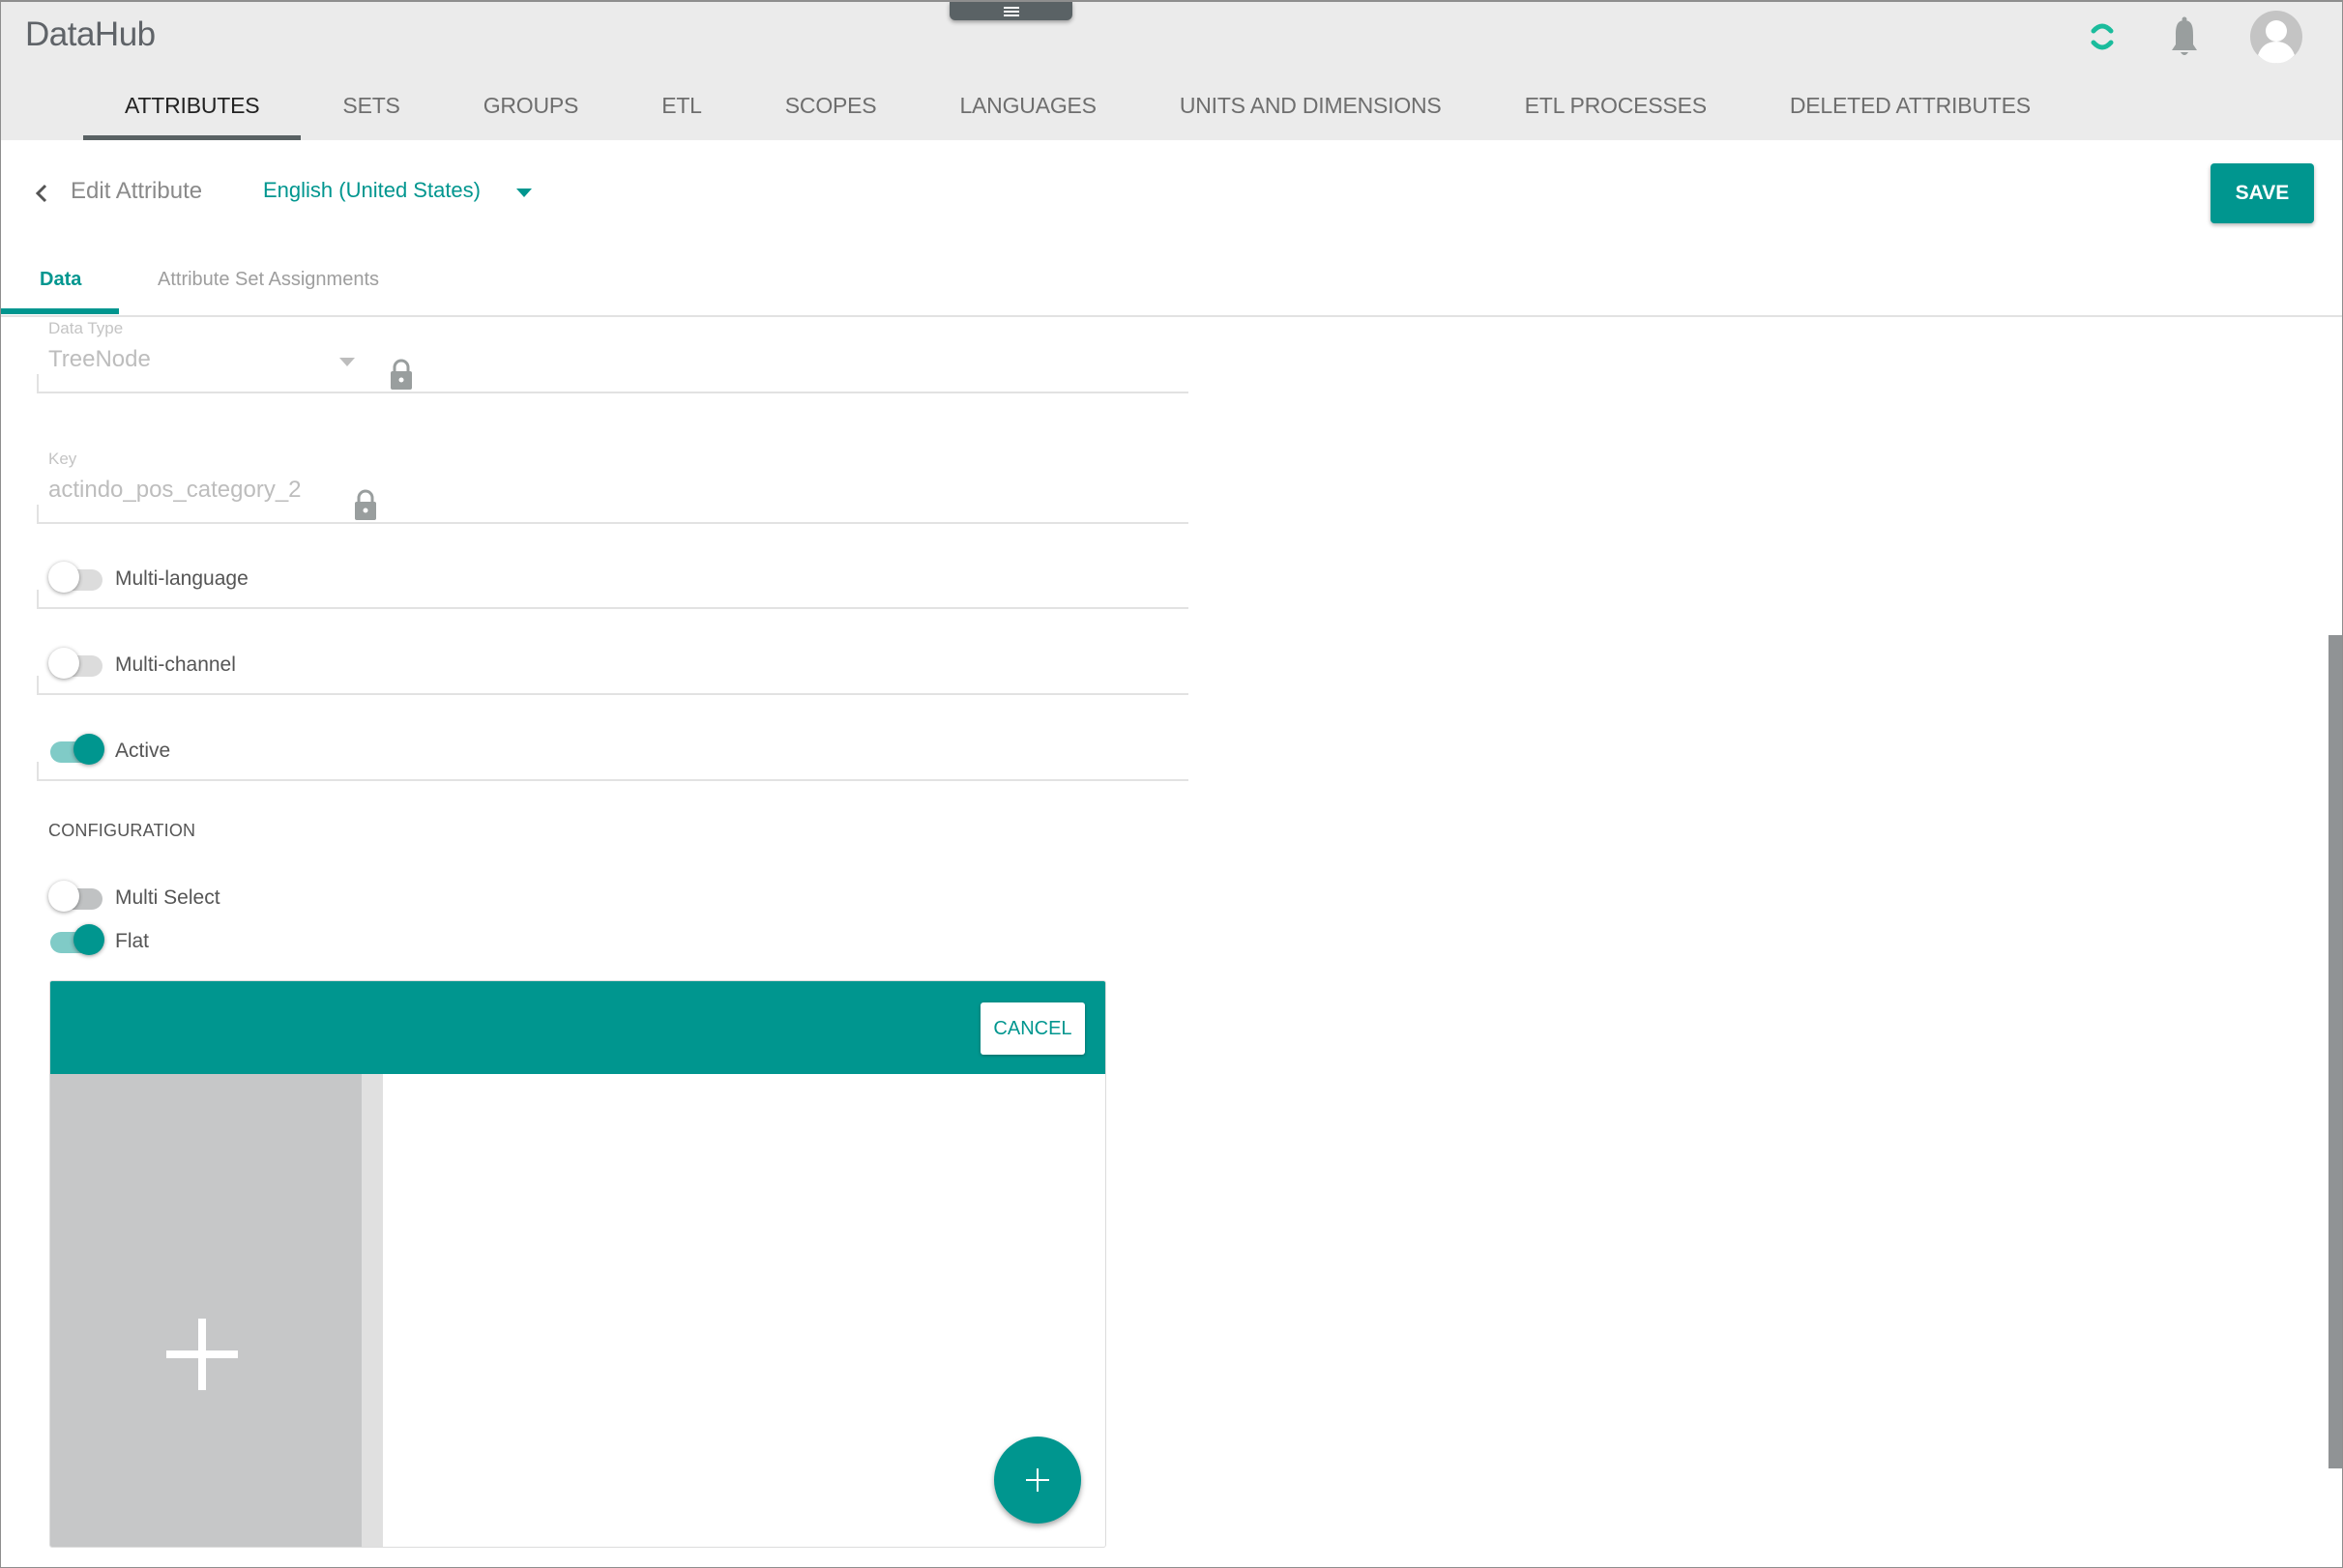 The width and height of the screenshot is (2343, 1568). What do you see at coordinates (41, 193) in the screenshot?
I see `back-chevron-icon` at bounding box center [41, 193].